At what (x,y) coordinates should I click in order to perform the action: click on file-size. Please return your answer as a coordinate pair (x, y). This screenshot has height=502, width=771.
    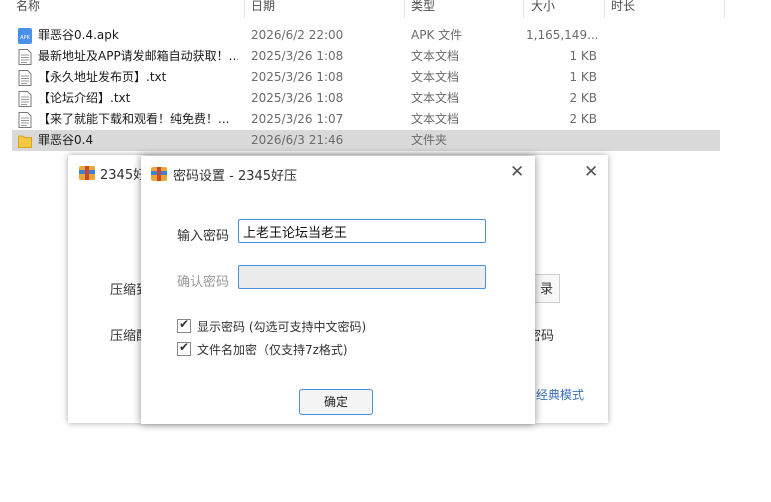
    Looking at the image, I should click on (561, 140).